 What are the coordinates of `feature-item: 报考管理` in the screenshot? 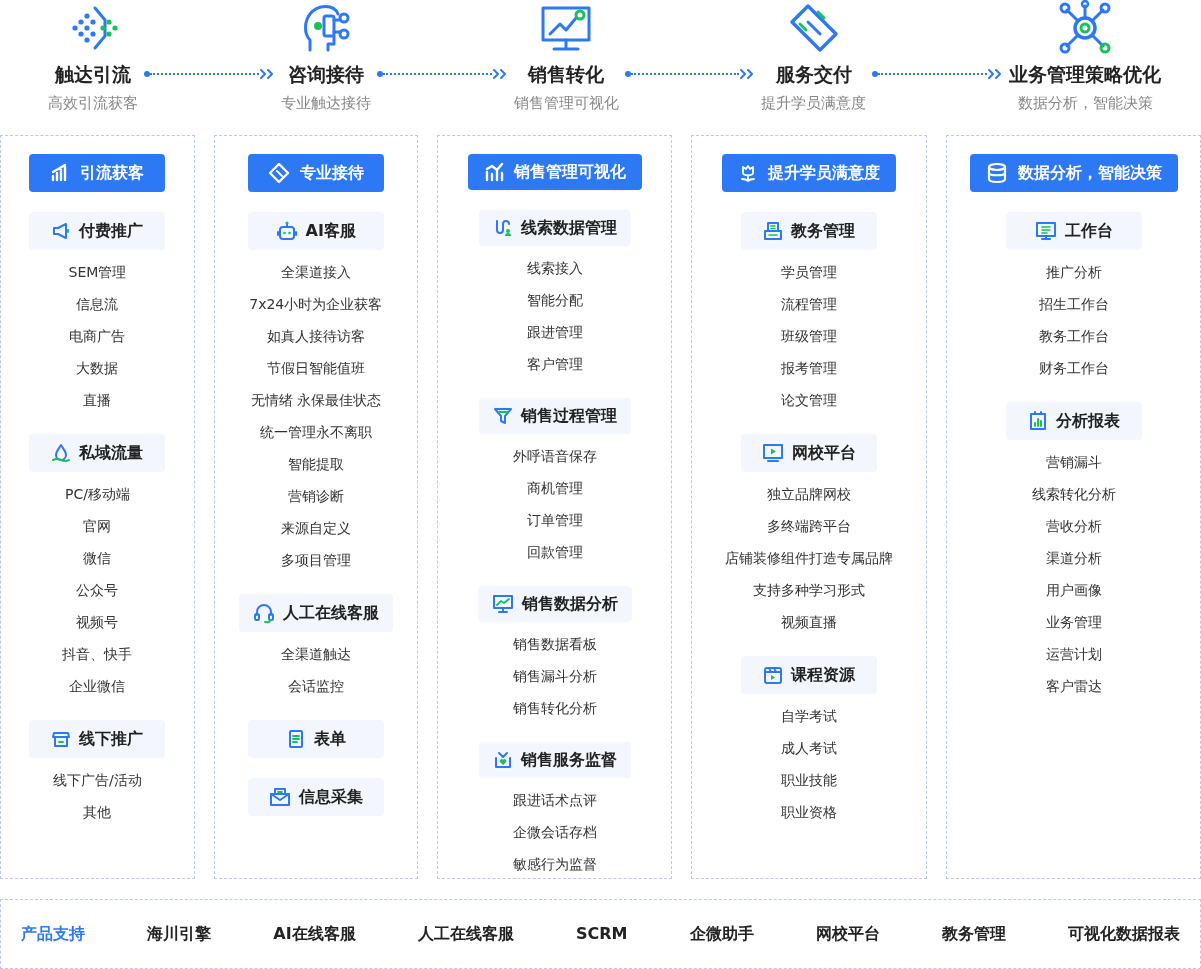 It's located at (809, 368).